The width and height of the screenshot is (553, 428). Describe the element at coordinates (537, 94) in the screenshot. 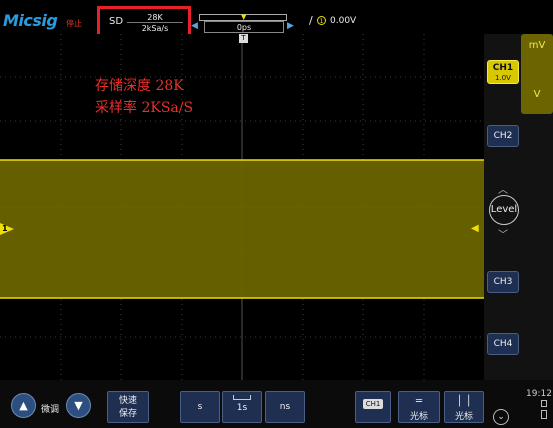

I see `unit-v-button: V` at that location.